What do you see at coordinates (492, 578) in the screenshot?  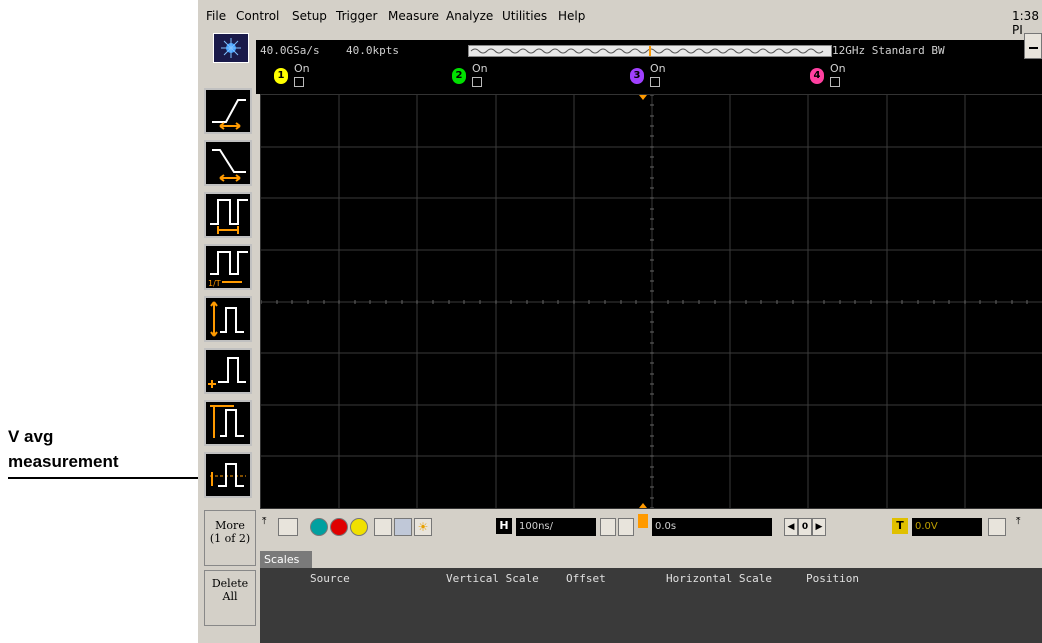 I see `col-vertical-scale: Vertical Scale` at bounding box center [492, 578].